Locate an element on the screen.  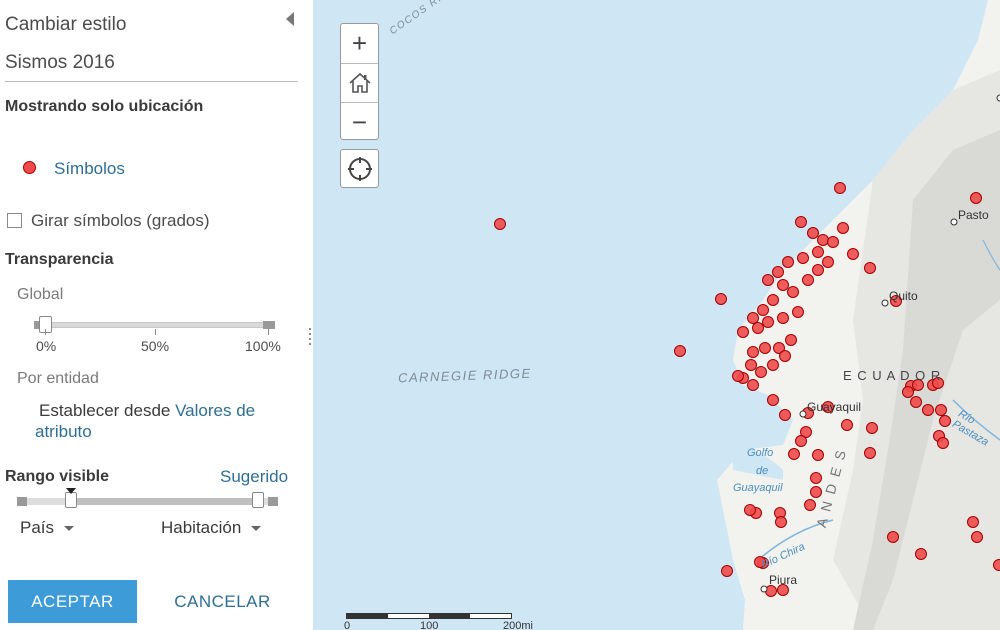
range-max-dropdown: Habitación is located at coordinates (211, 528).